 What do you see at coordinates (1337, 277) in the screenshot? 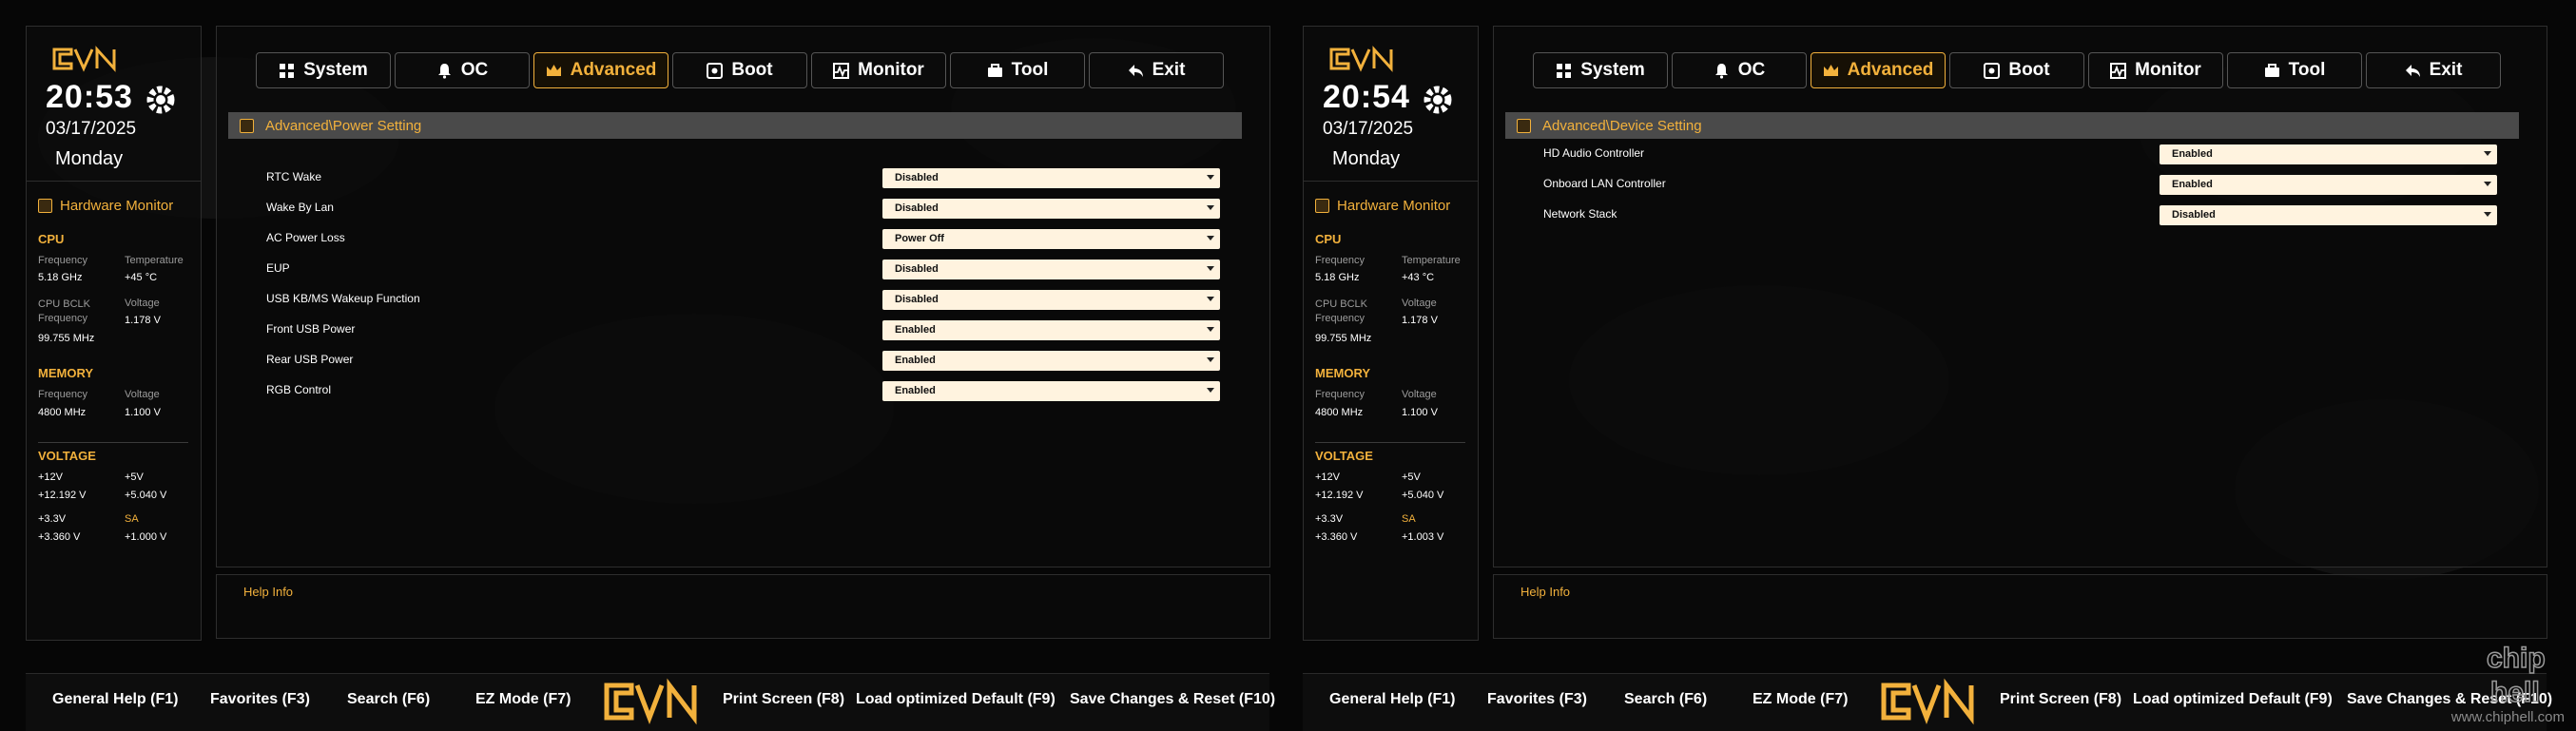
I see `cpu-frequency-value: 5.18 GHz` at bounding box center [1337, 277].